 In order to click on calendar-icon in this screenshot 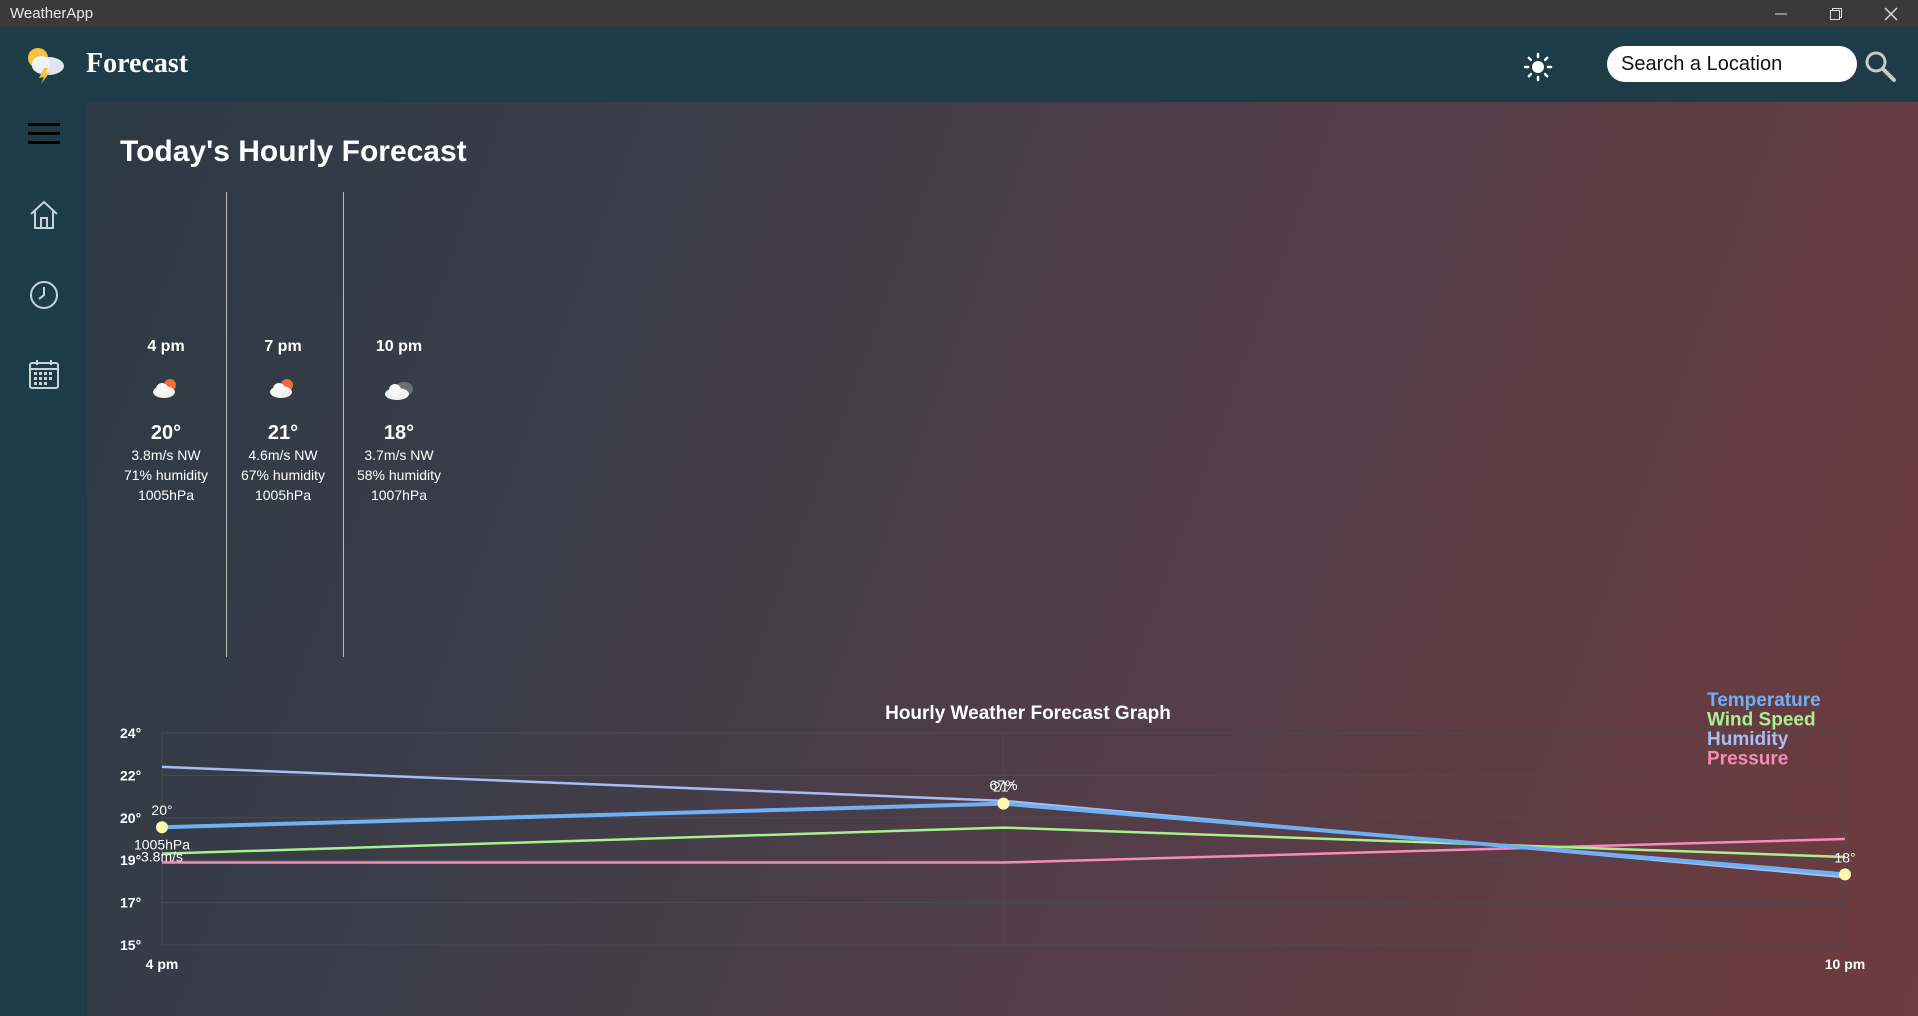, I will do `click(44, 374)`.